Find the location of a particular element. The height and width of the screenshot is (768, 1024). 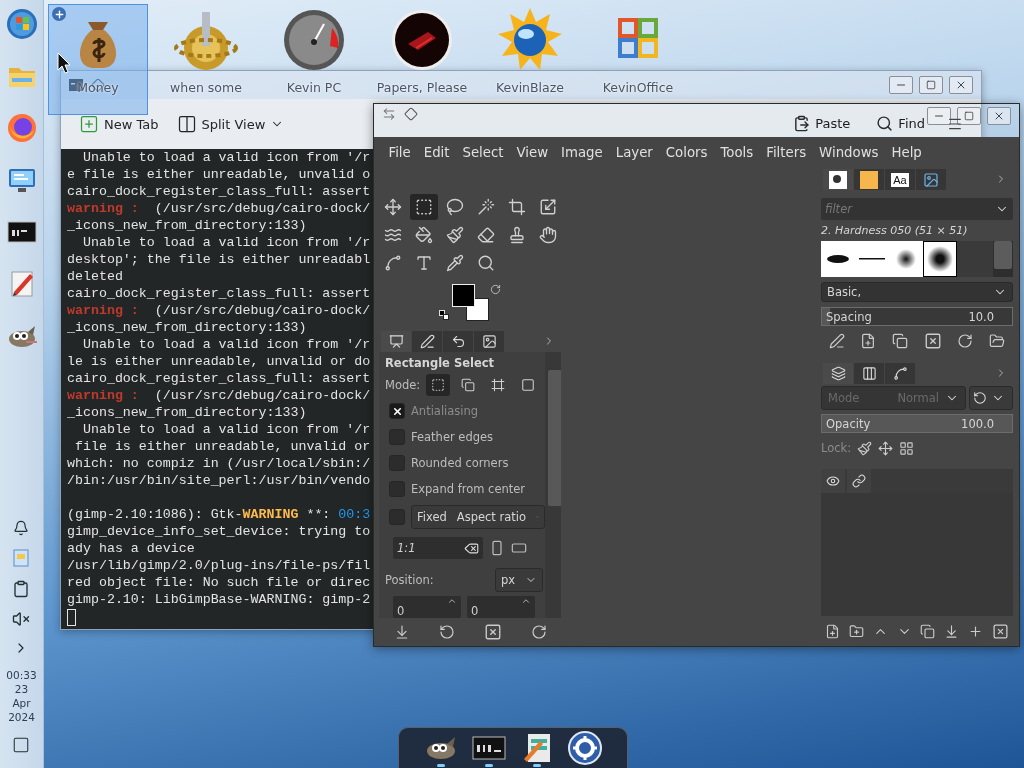

paste-icon is located at coordinates (802, 123).